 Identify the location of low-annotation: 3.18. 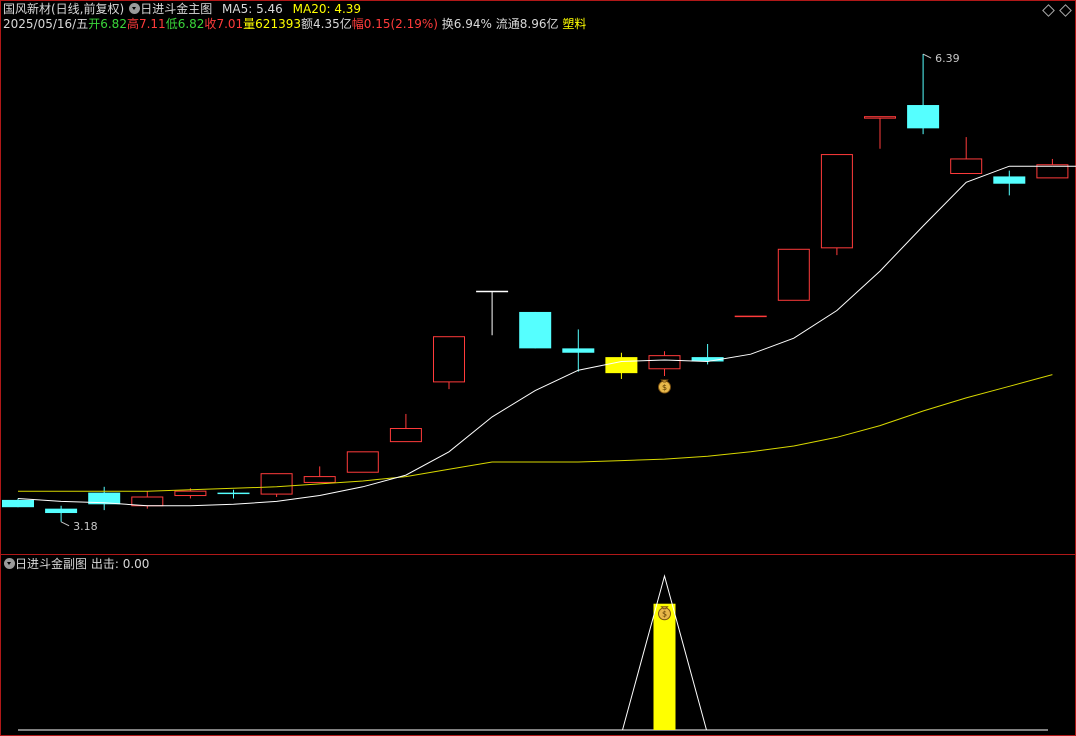
(85, 526).